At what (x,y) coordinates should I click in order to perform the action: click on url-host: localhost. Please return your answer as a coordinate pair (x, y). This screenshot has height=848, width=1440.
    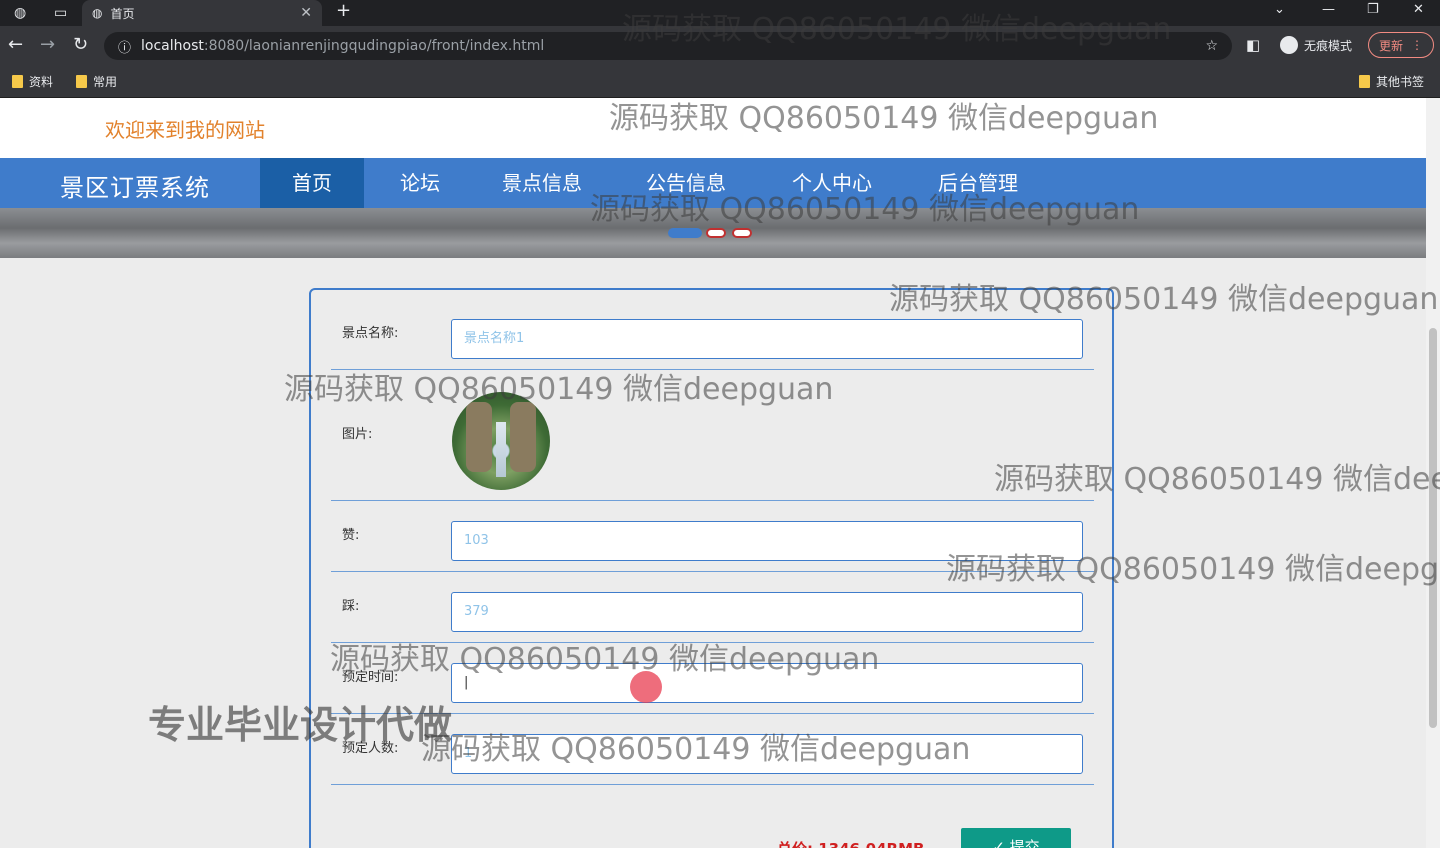
    Looking at the image, I should click on (172, 46).